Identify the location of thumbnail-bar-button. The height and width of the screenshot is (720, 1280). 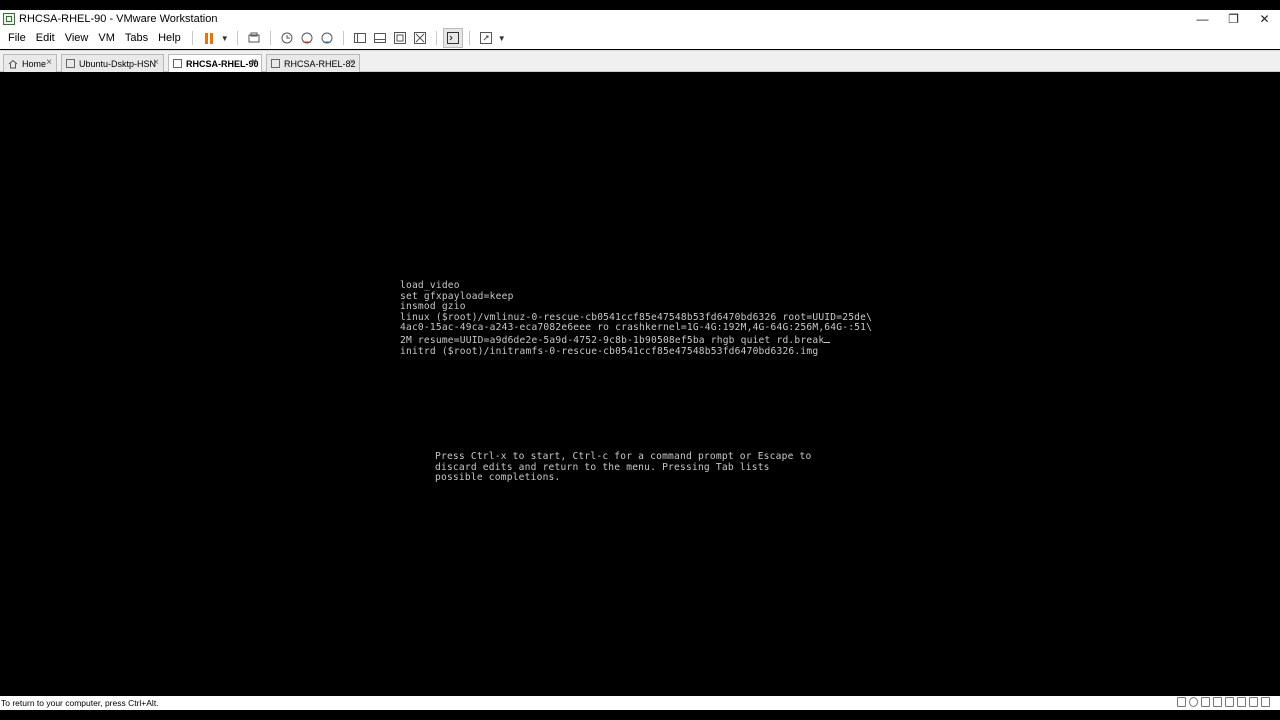
(380, 38).